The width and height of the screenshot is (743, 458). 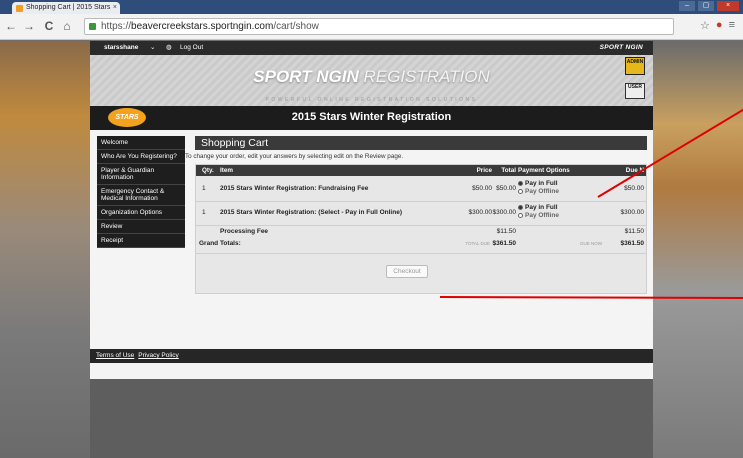 What do you see at coordinates (591, 243) in the screenshot?
I see `due-now-label: DUE NOW` at bounding box center [591, 243].